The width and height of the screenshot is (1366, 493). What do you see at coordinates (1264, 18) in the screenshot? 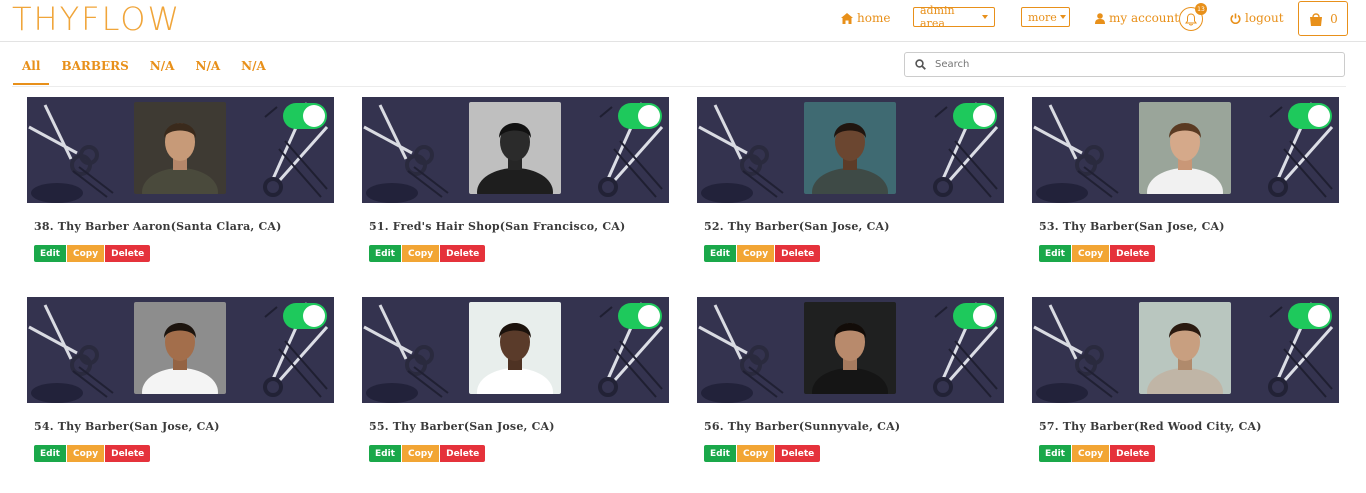
I see `logout-label: logout` at bounding box center [1264, 18].